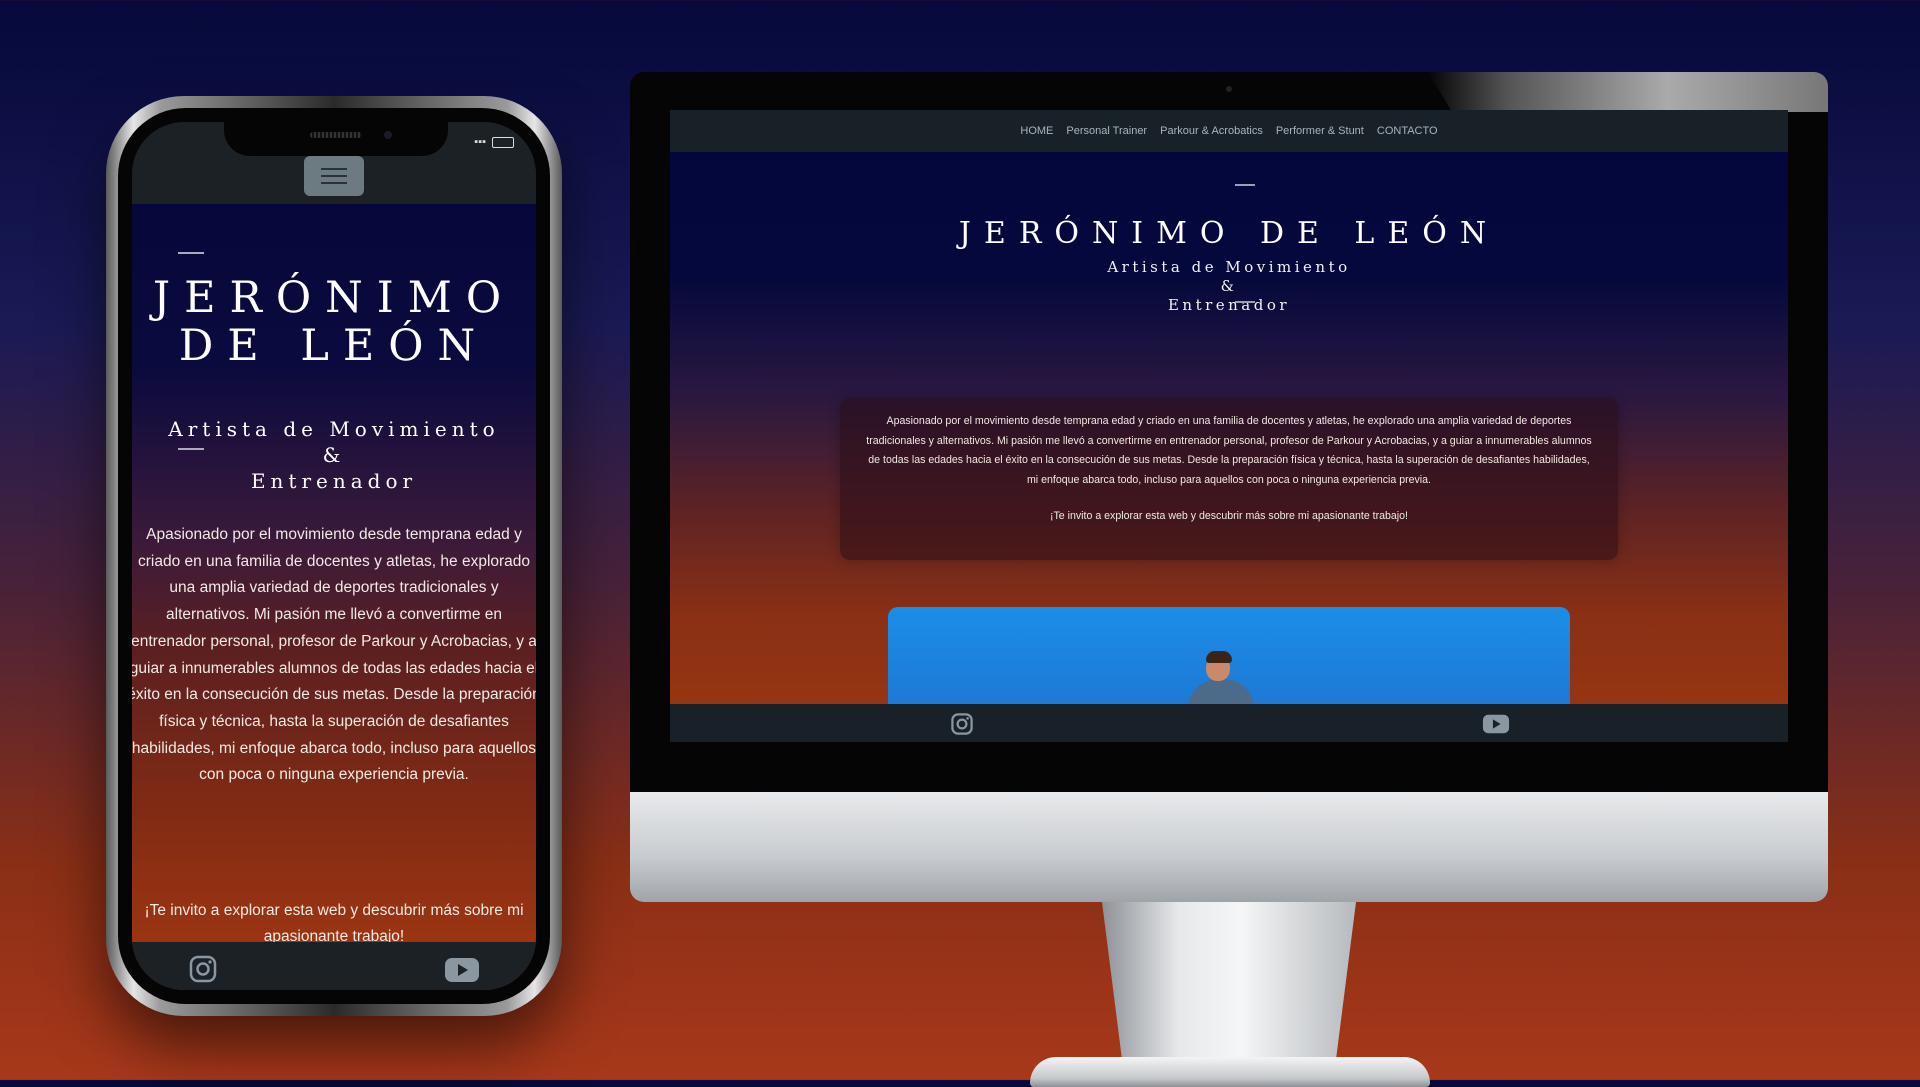  Describe the element at coordinates (1230, 1072) in the screenshot. I see `monitor-stand-base` at that location.